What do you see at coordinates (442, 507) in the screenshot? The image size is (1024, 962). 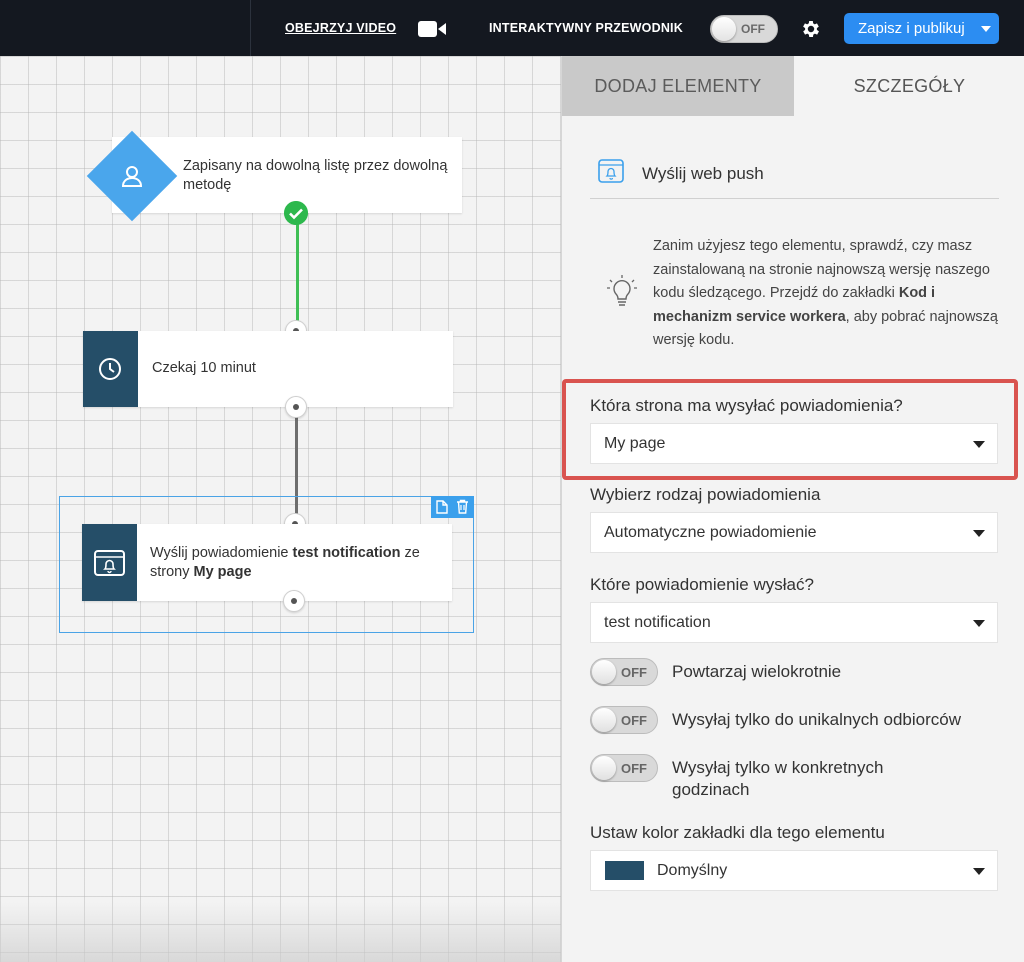 I see `copy-icon` at bounding box center [442, 507].